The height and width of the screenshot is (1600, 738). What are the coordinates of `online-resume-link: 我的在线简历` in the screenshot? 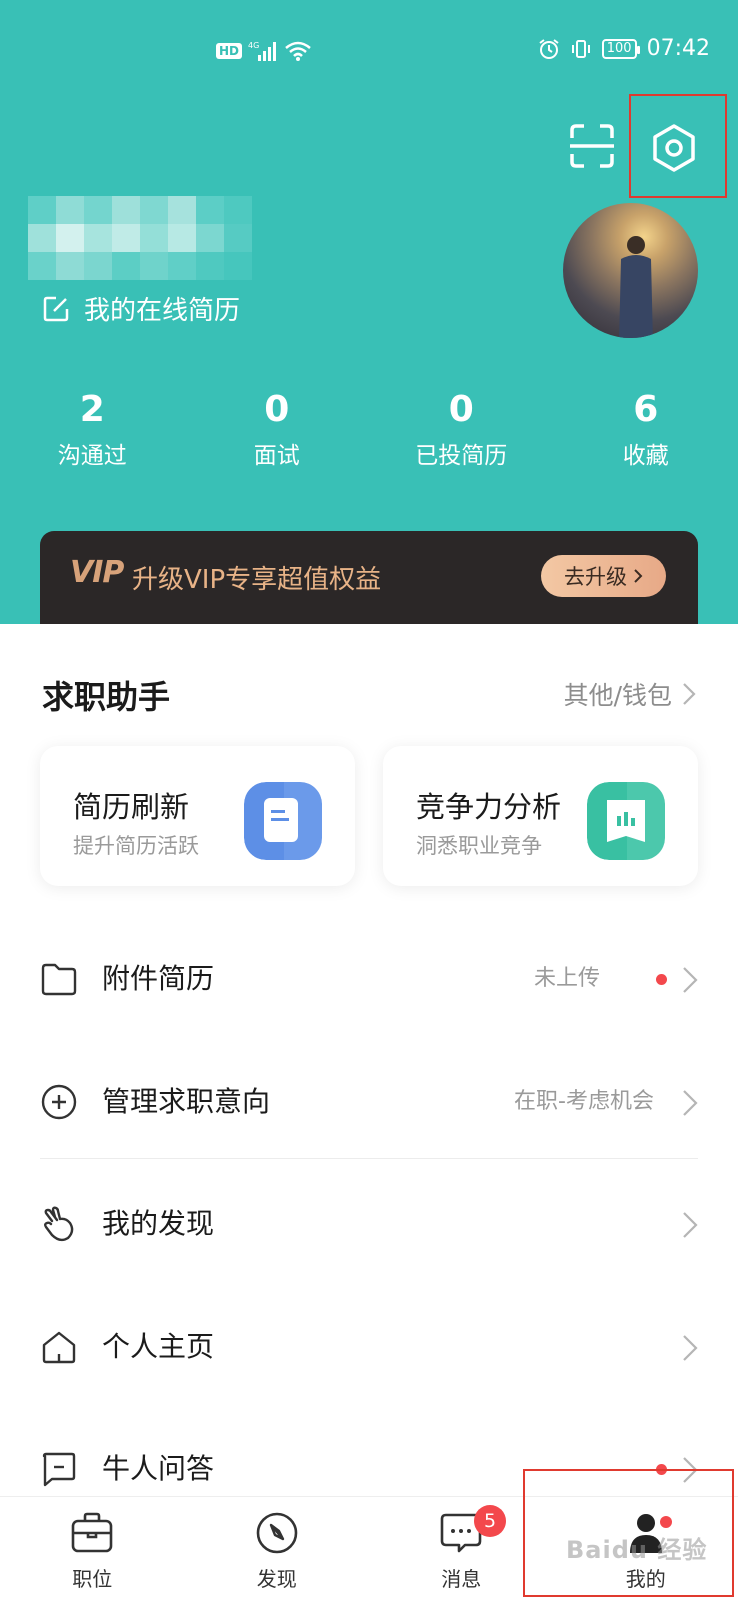 It's located at (141, 308).